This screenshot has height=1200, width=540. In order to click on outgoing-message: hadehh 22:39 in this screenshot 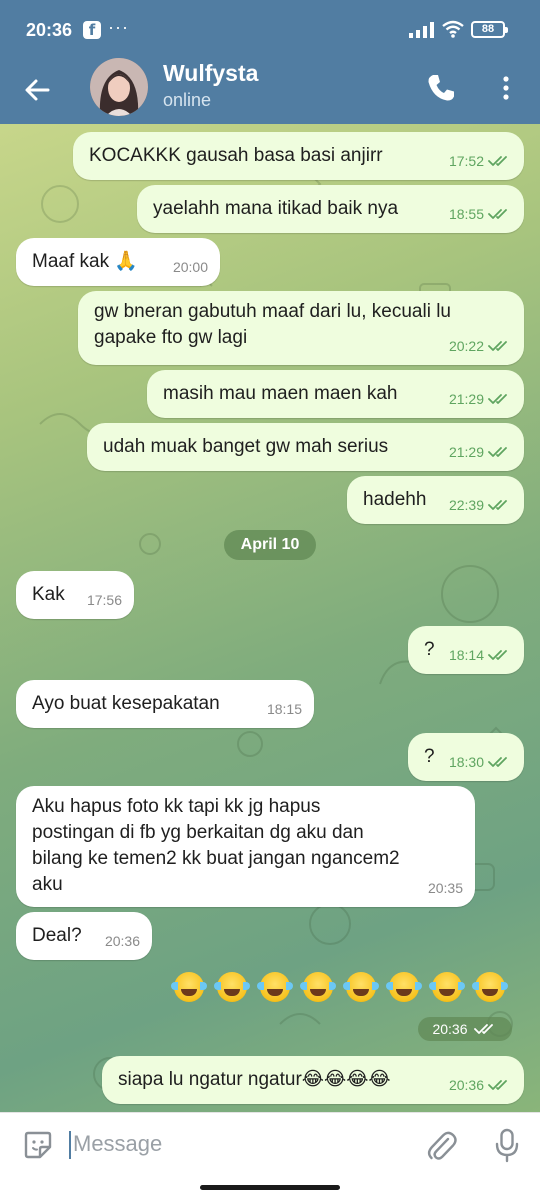, I will do `click(435, 500)`.